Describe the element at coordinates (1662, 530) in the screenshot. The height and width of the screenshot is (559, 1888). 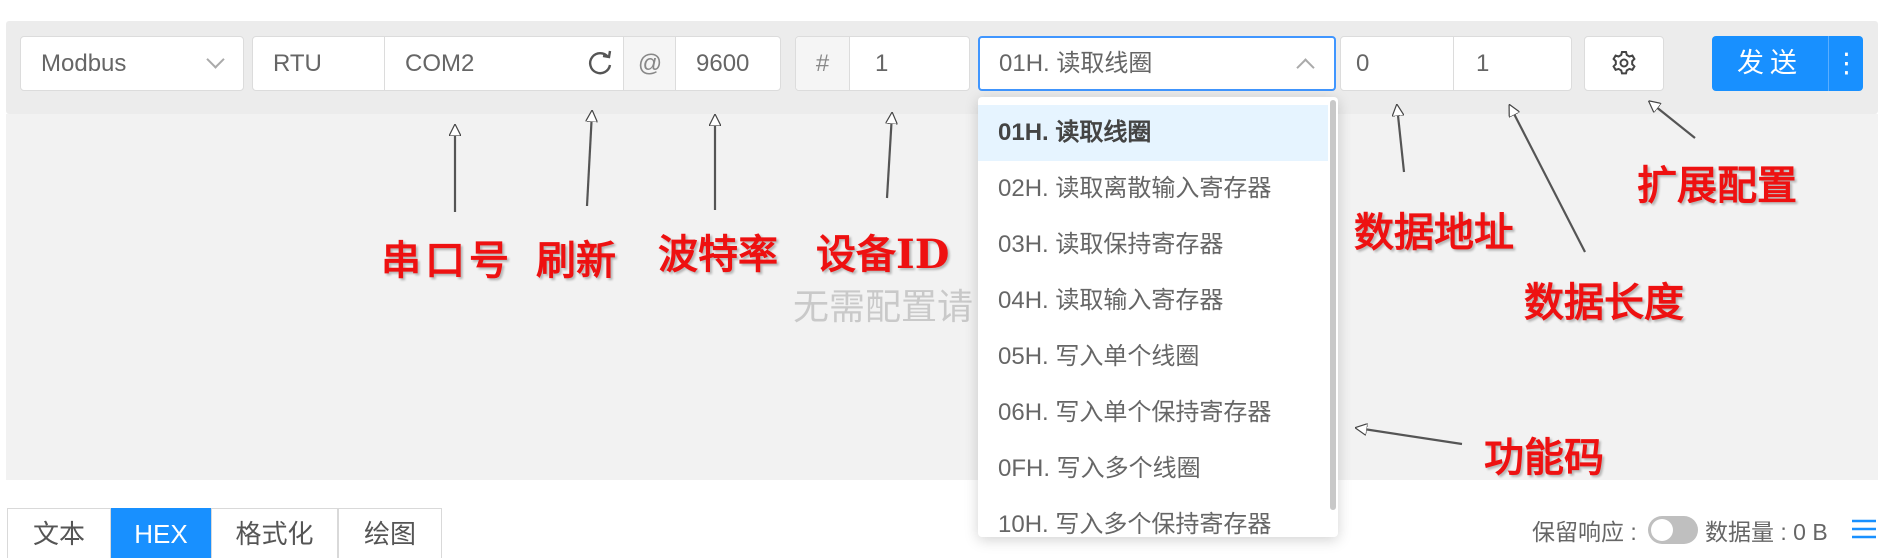
I see `toggle-knob` at that location.